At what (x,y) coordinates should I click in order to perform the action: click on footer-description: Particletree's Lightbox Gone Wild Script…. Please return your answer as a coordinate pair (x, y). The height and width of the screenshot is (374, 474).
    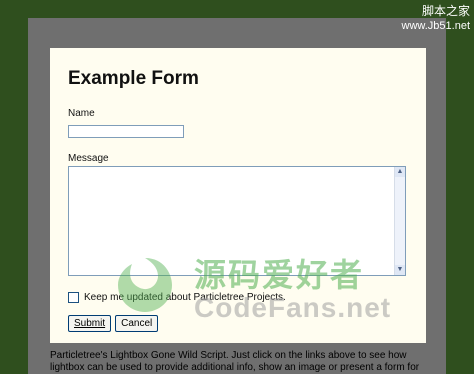
    Looking at the image, I should click on (235, 361).